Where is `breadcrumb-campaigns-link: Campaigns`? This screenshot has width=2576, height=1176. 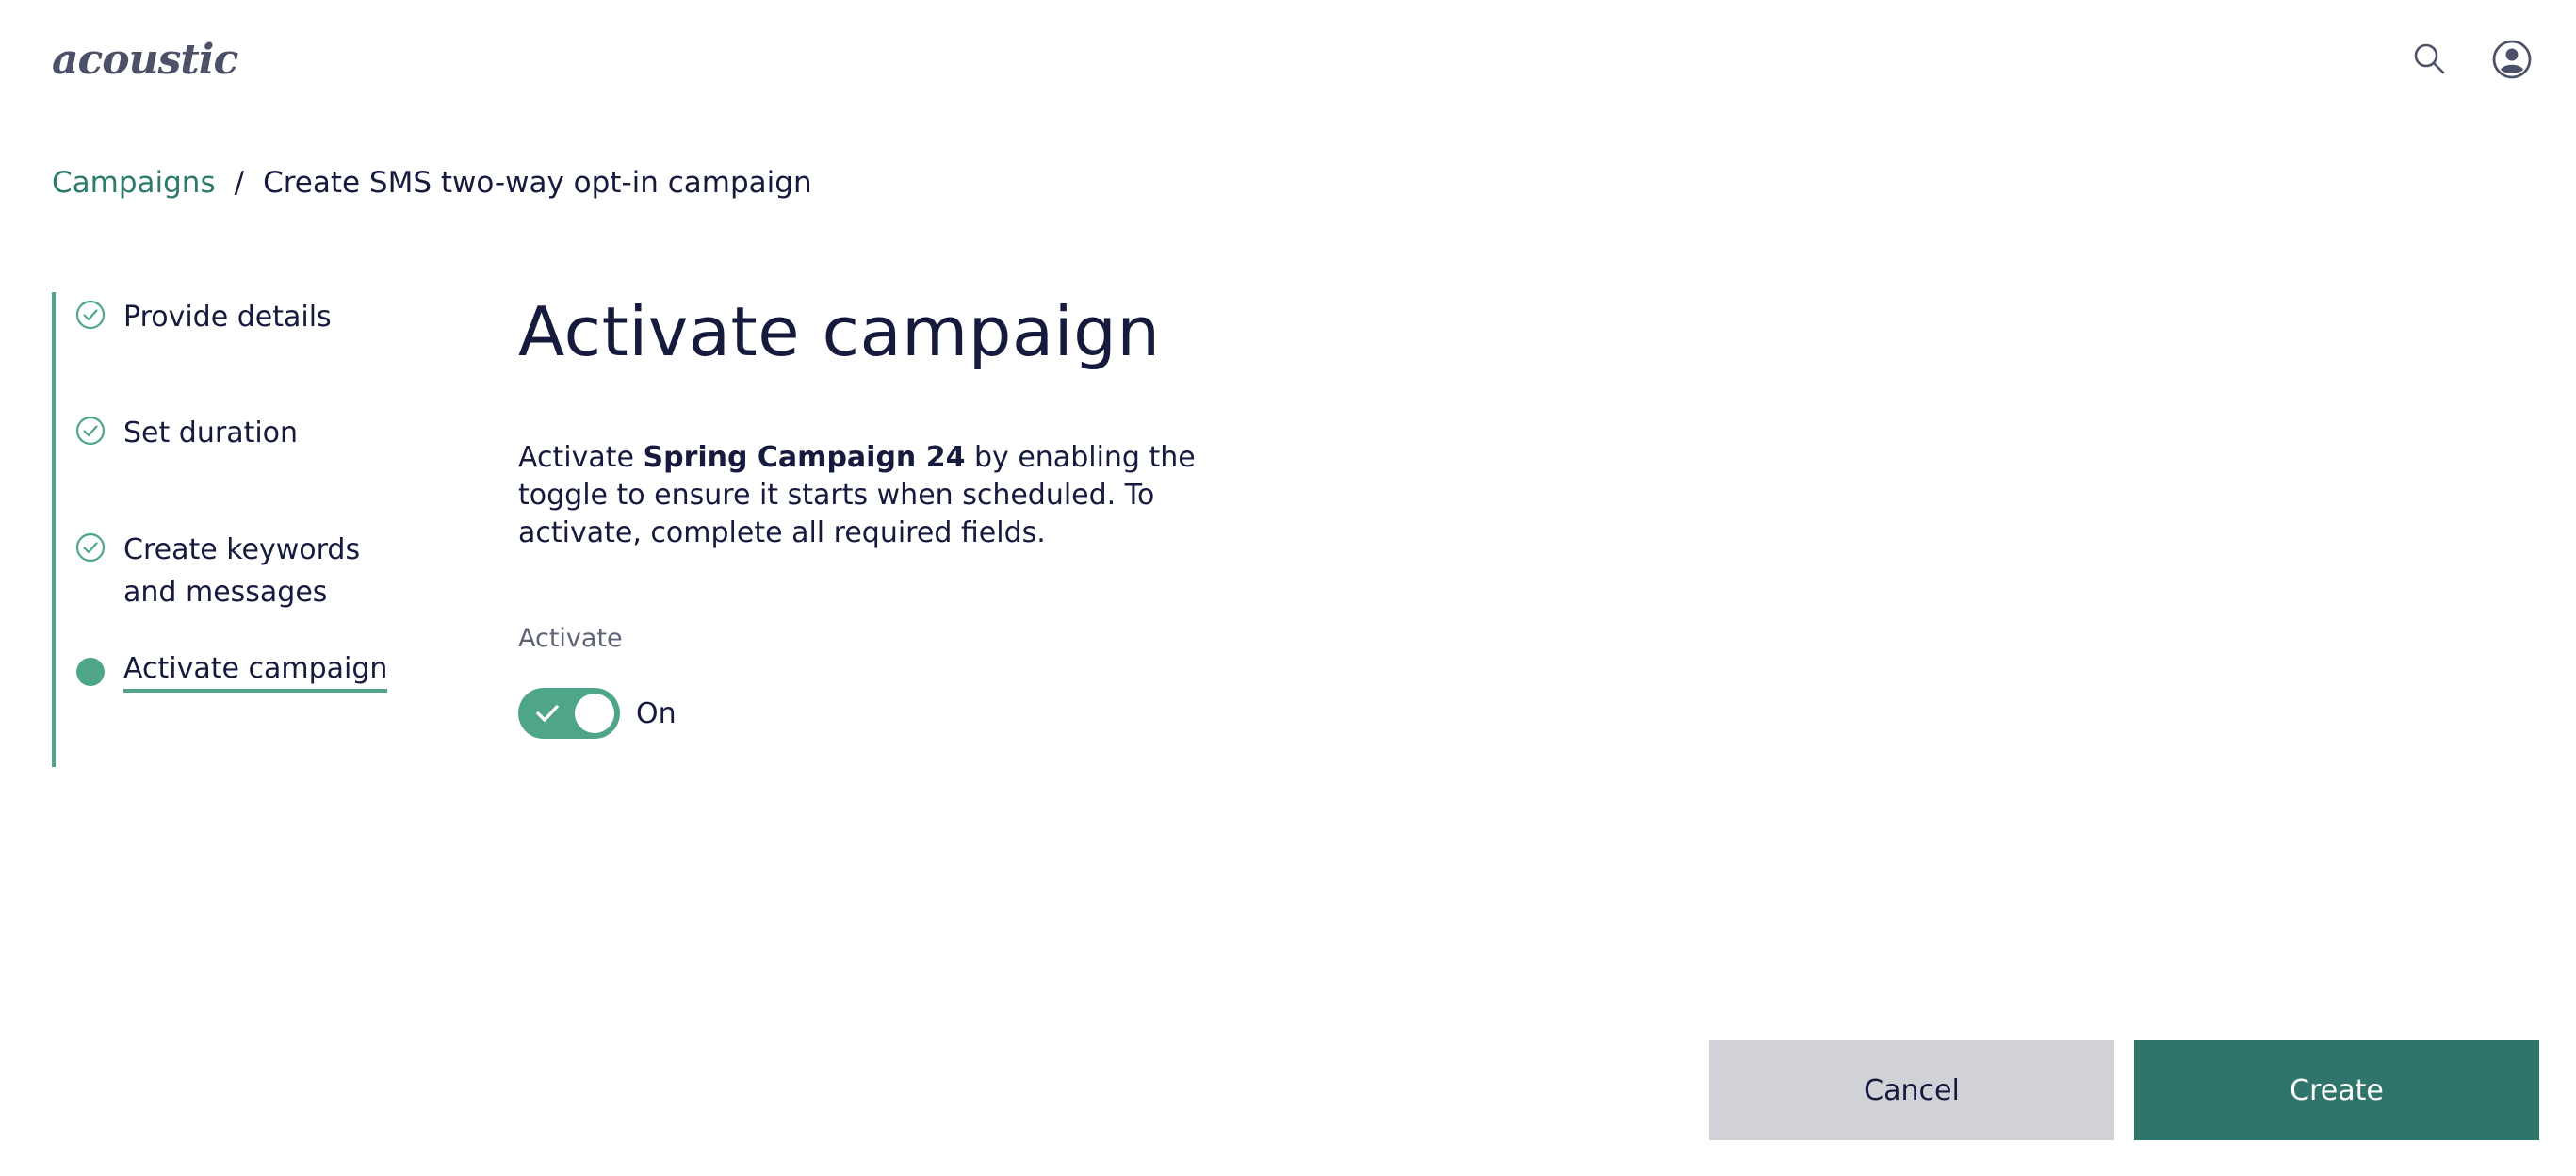
breadcrumb-campaigns-link: Campaigns is located at coordinates (134, 183).